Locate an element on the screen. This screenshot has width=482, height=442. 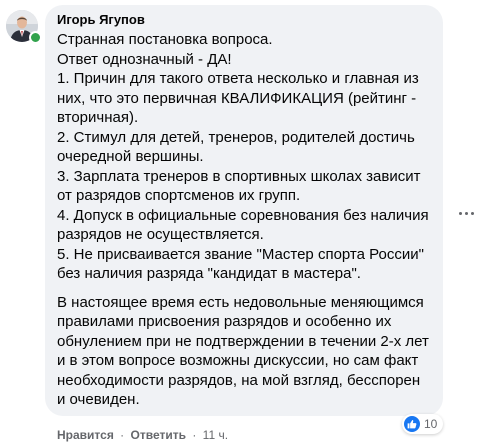
comment-actions: Нравится · Ответить · 11 ч. is located at coordinates (142, 435).